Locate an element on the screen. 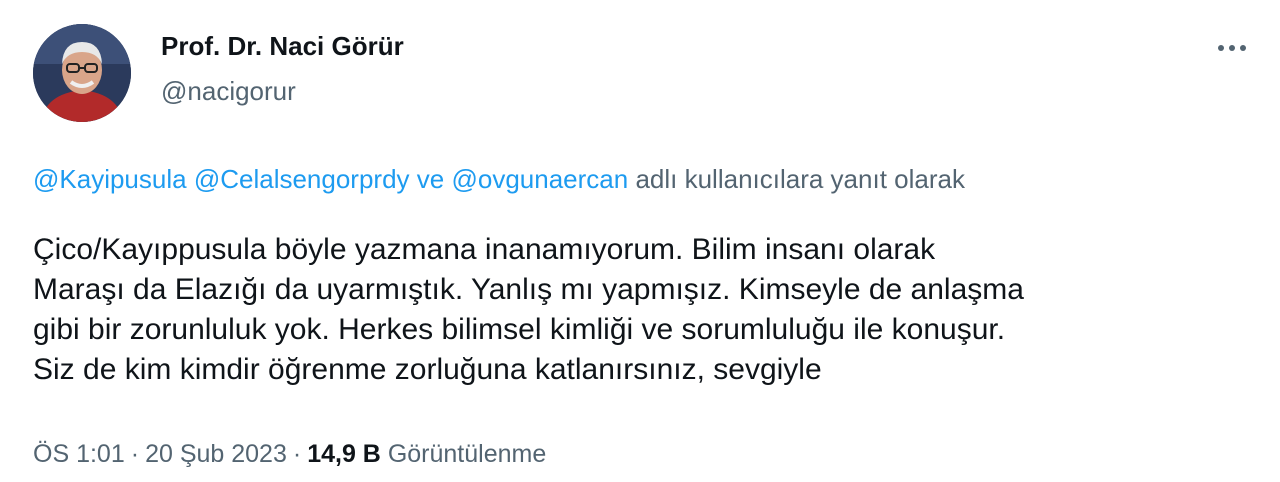 The height and width of the screenshot is (482, 1280). views-label: Görüntülenme is located at coordinates (467, 454).